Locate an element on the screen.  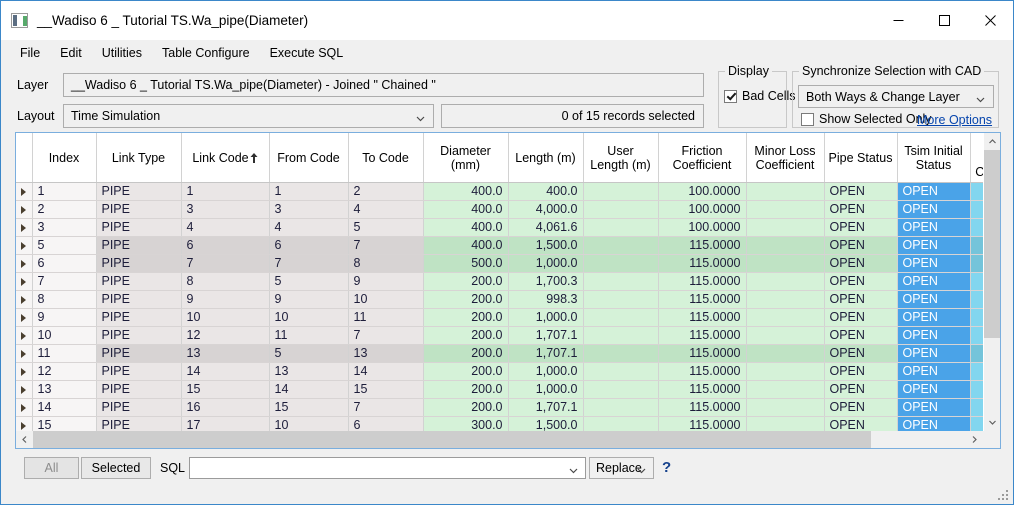
resize-grip is located at coordinates (1004, 496).